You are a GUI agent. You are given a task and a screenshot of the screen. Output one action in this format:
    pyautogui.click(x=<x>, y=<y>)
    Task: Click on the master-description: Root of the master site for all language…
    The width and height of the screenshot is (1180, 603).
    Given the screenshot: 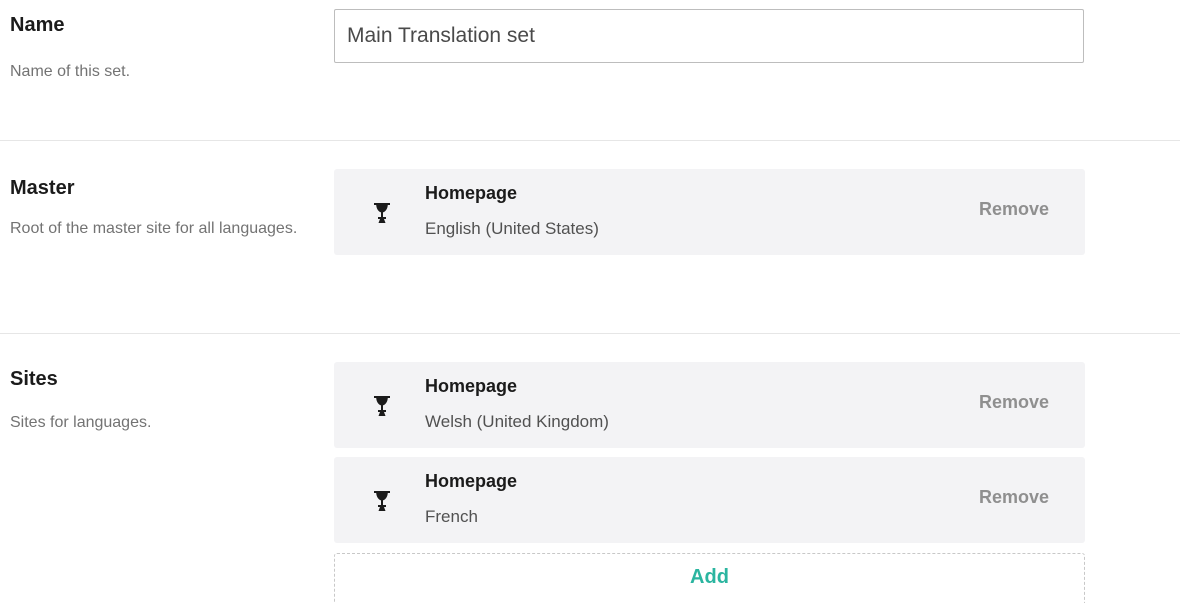 What is the action you would take?
    pyautogui.click(x=154, y=228)
    